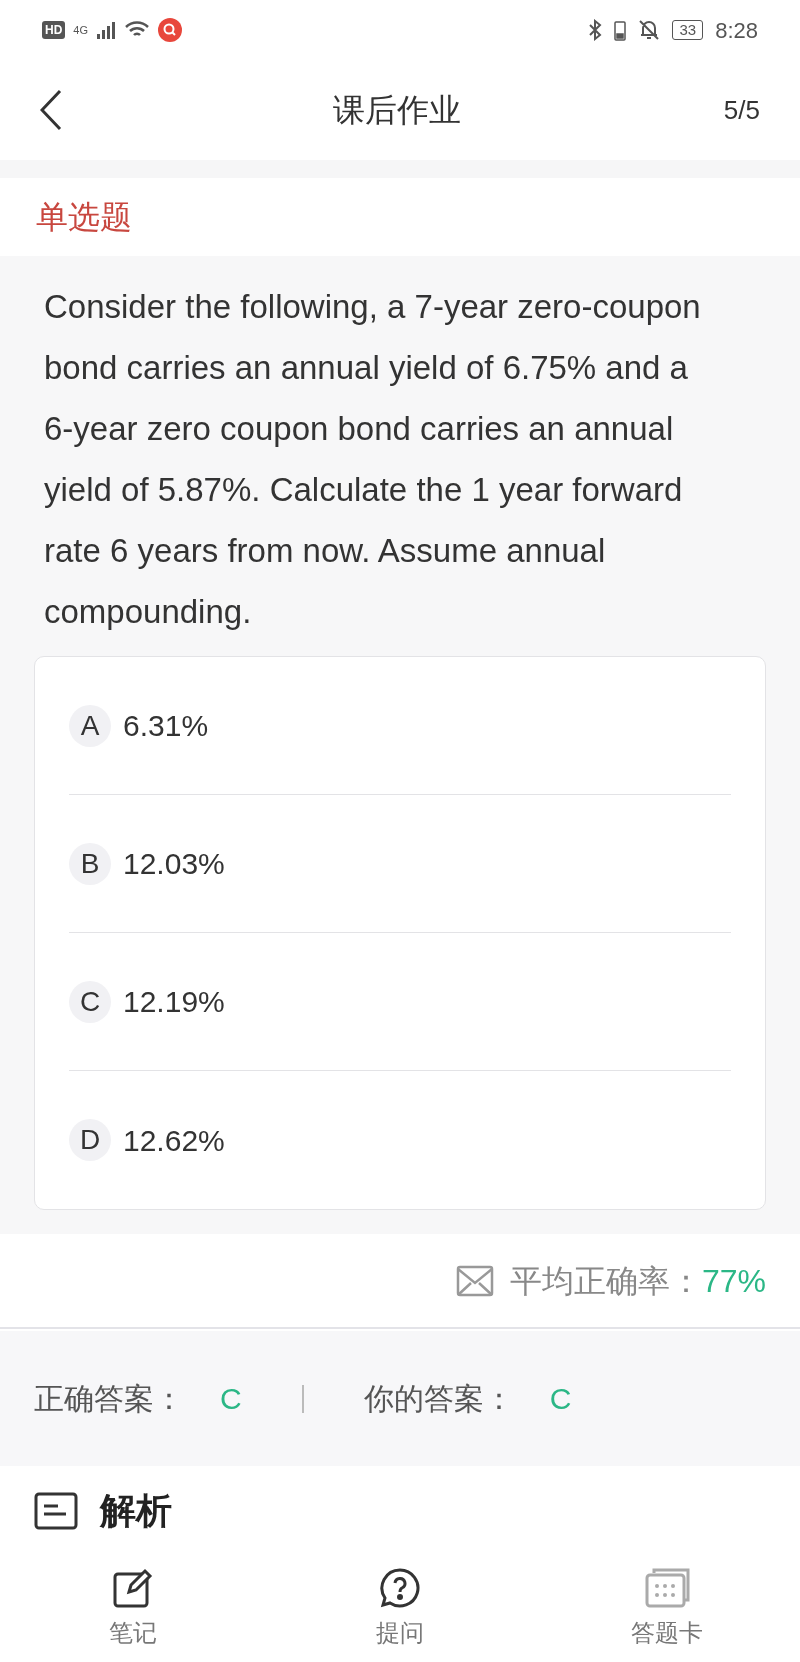 Image resolution: width=800 pixels, height=1662 pixels. I want to click on battery-level: 33, so click(688, 30).